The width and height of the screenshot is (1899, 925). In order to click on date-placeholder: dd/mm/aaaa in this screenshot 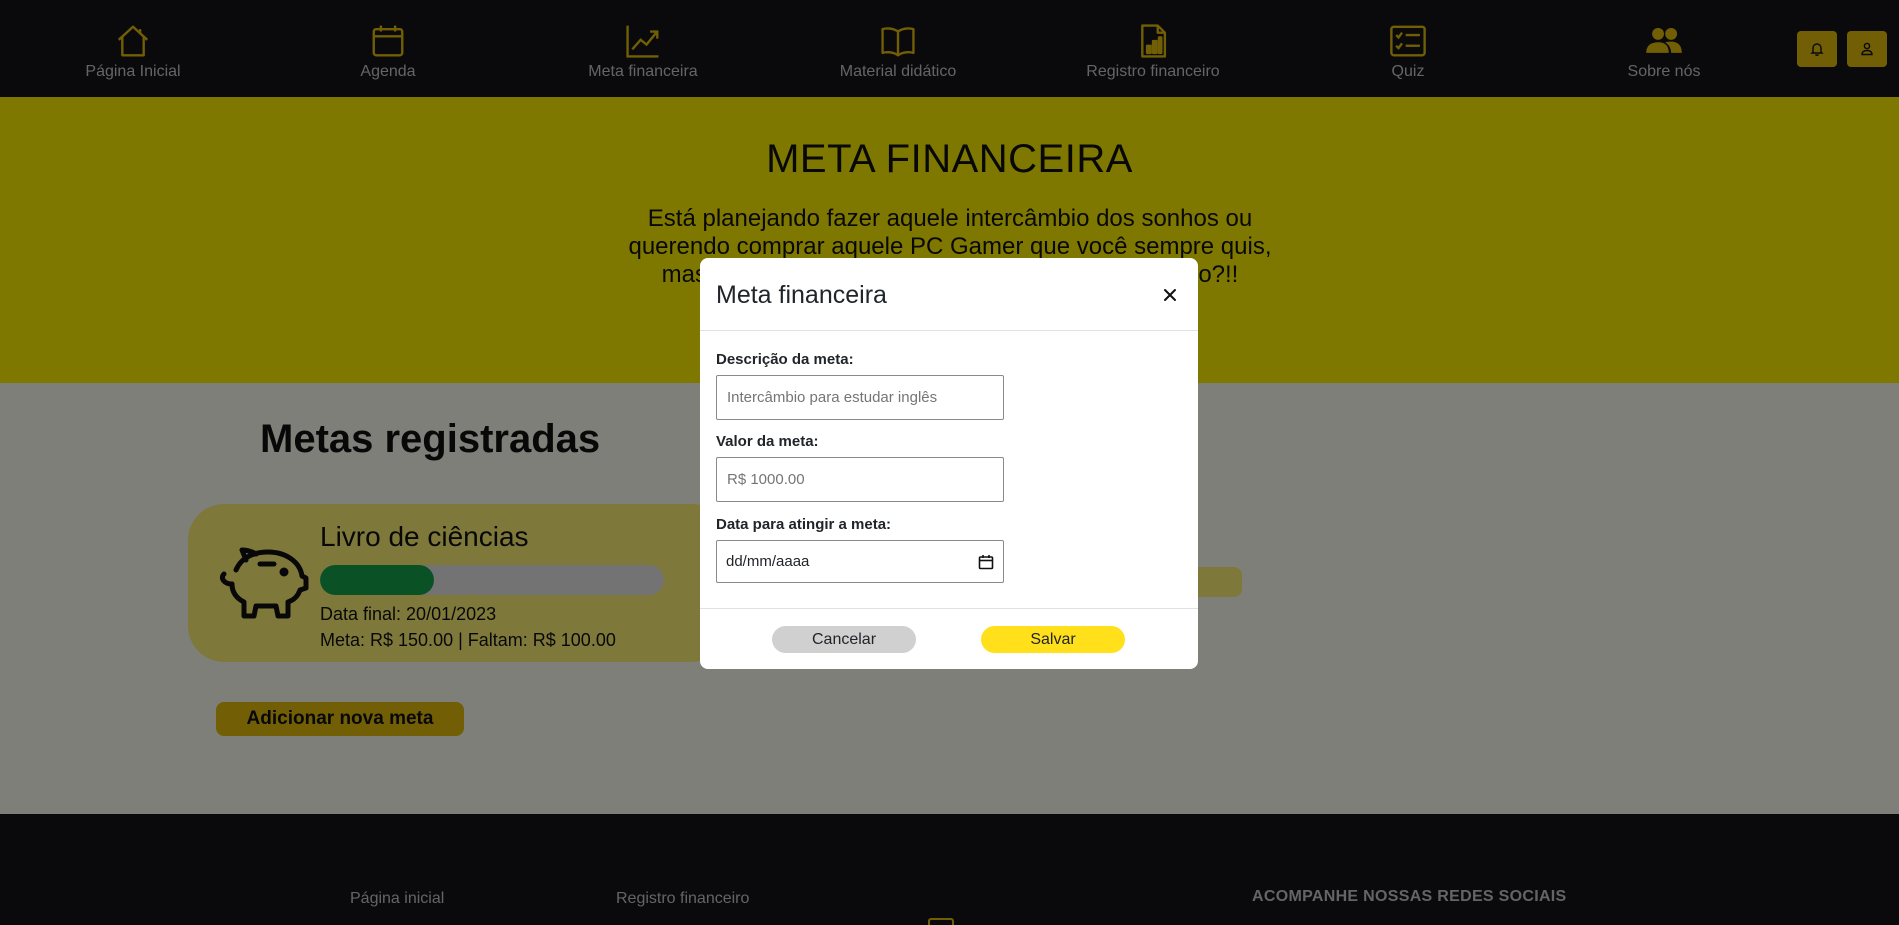, I will do `click(768, 561)`.